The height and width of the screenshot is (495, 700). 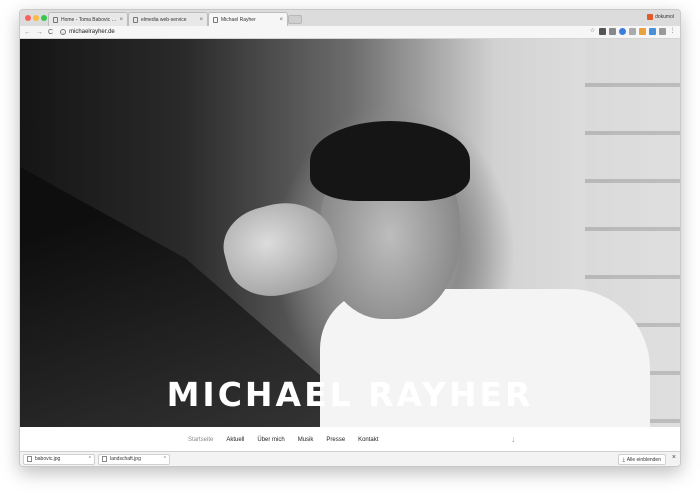 What do you see at coordinates (592, 31) in the screenshot?
I see `bookmark-star-icon: ☆` at bounding box center [592, 31].